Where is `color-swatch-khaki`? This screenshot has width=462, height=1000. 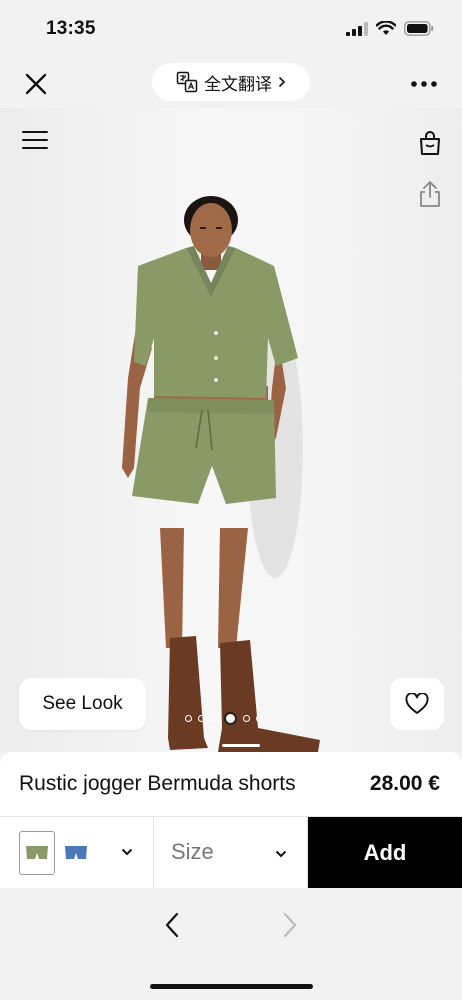 color-swatch-khaki is located at coordinates (37, 853).